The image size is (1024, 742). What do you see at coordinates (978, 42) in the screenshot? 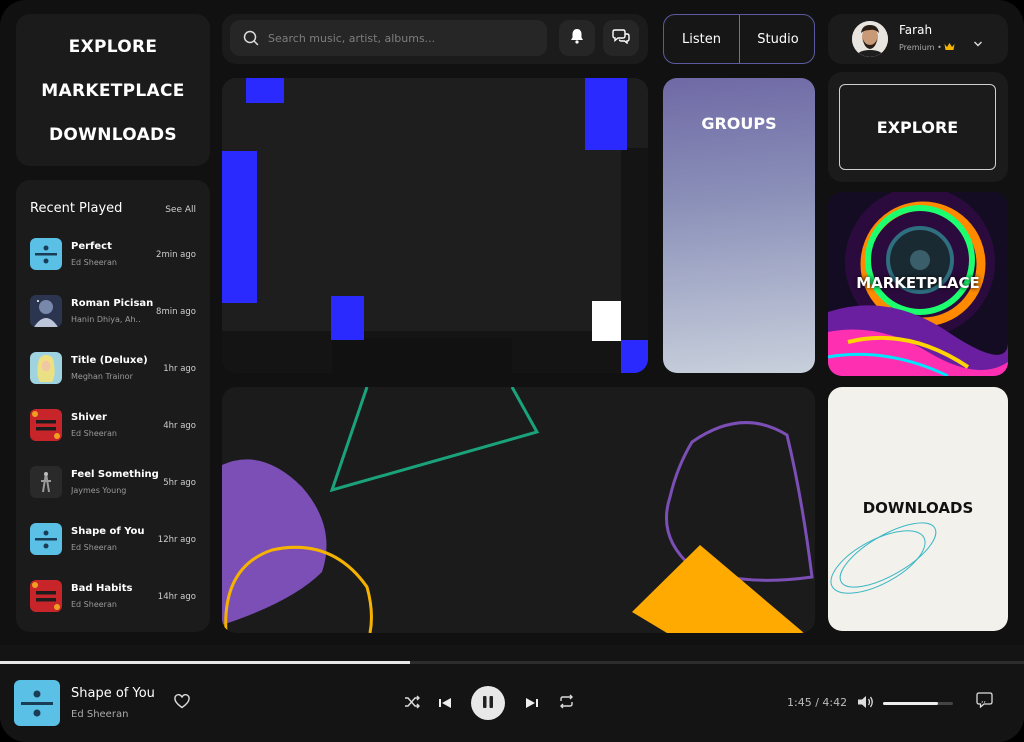
I see `chevron-down-icon` at bounding box center [978, 42].